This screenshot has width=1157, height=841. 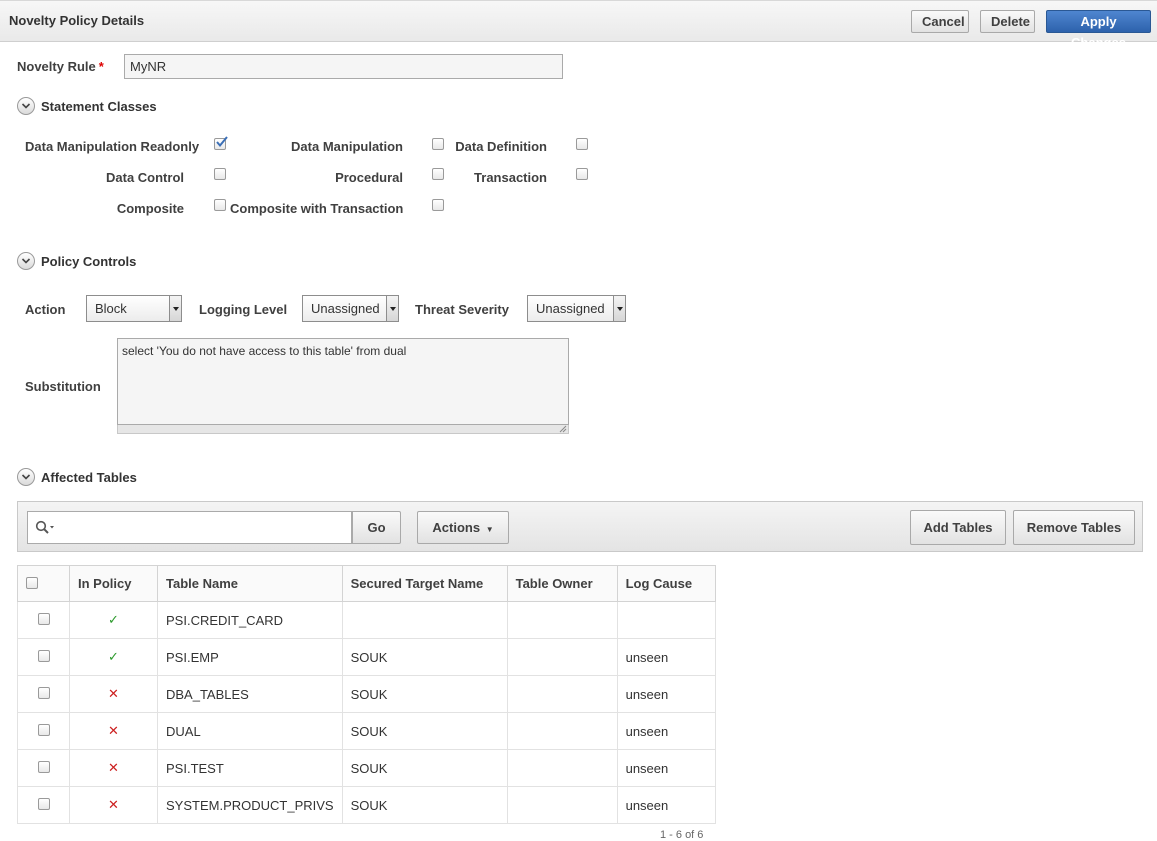 I want to click on go-button: Go, so click(x=376, y=527).